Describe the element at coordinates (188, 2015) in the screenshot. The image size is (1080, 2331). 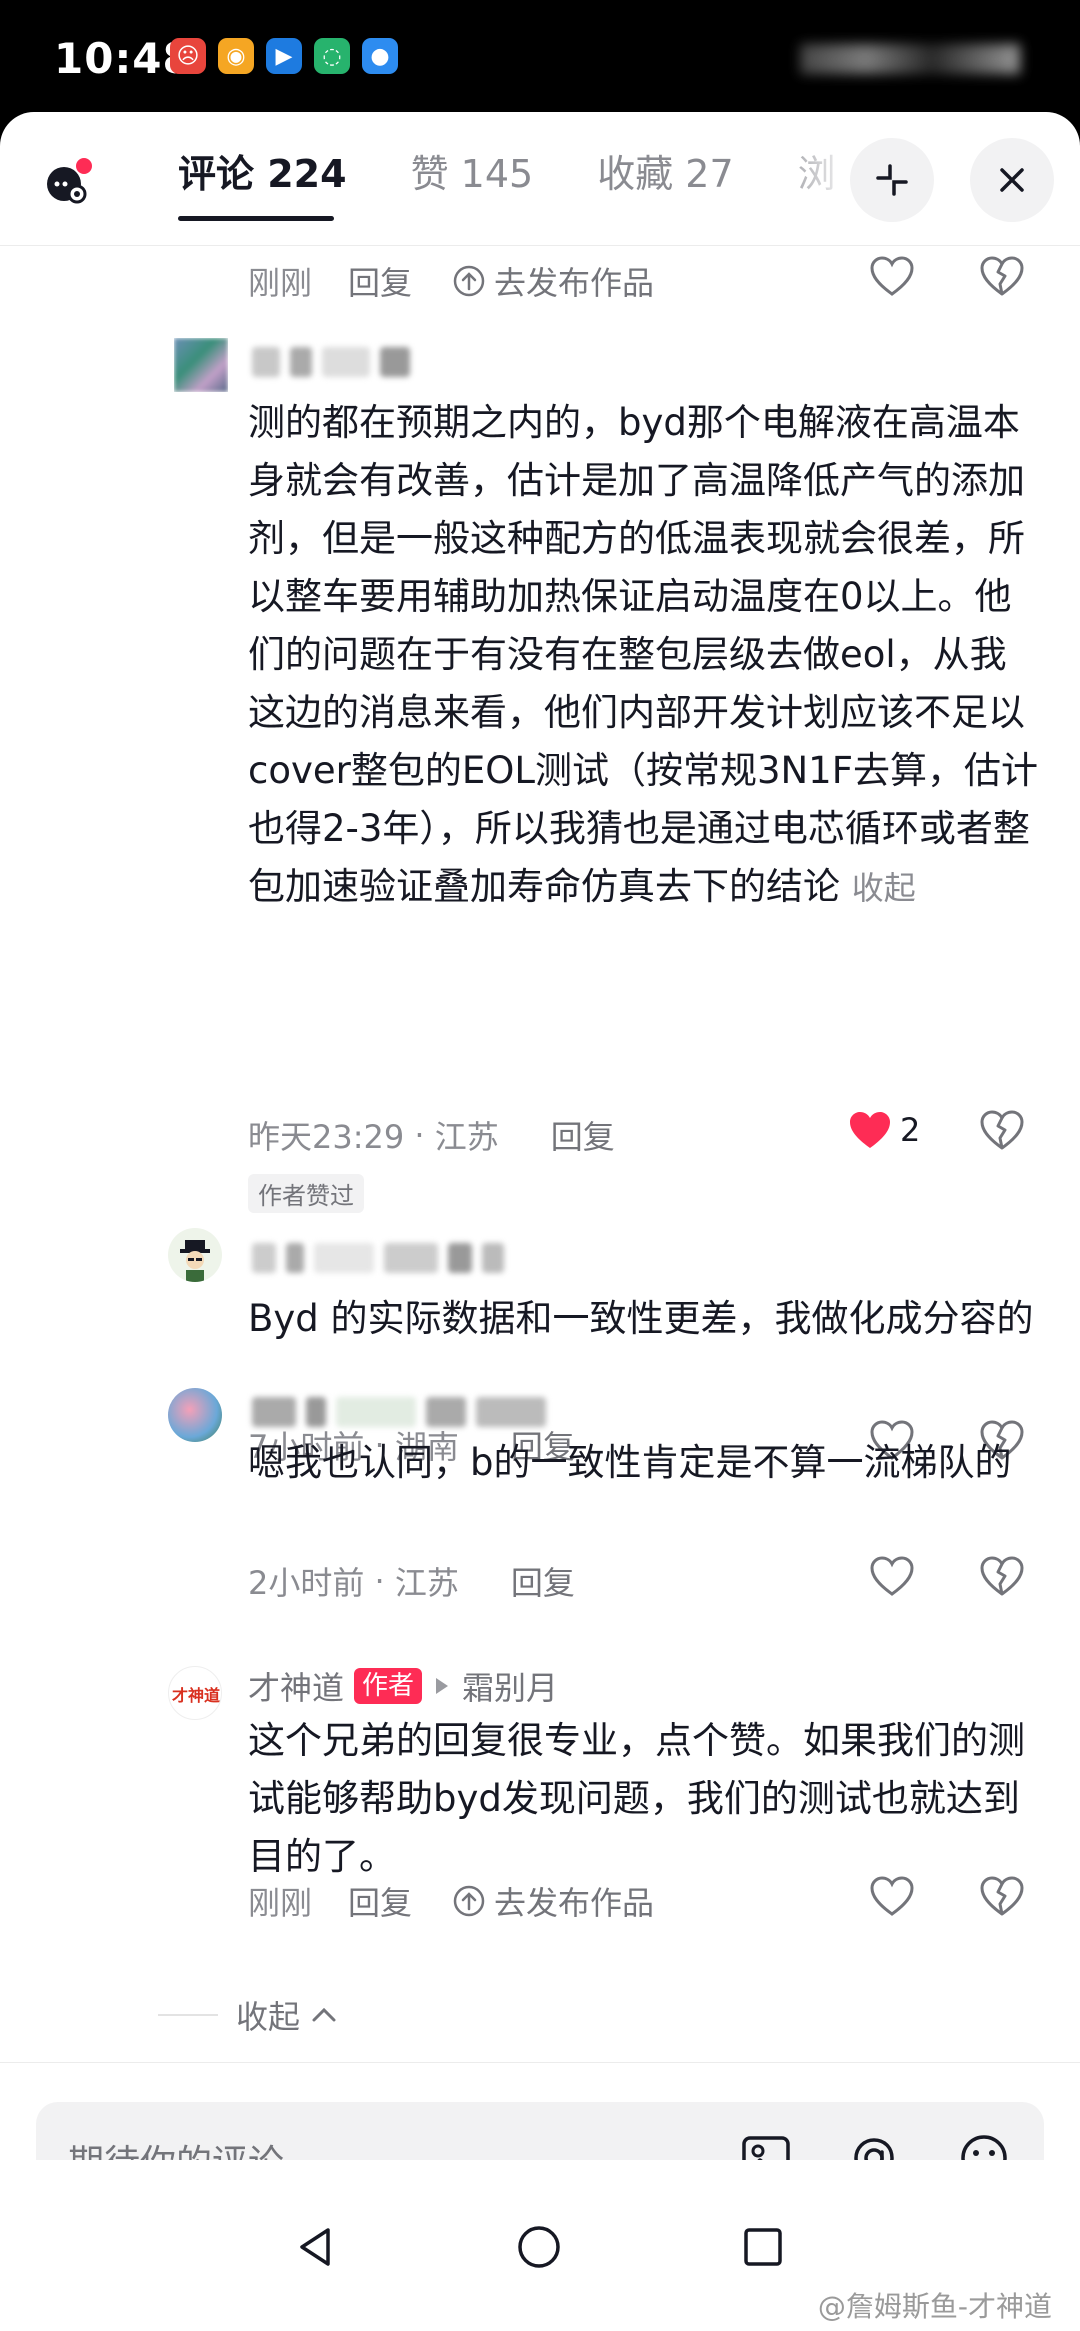
I see `collapse-divider` at that location.